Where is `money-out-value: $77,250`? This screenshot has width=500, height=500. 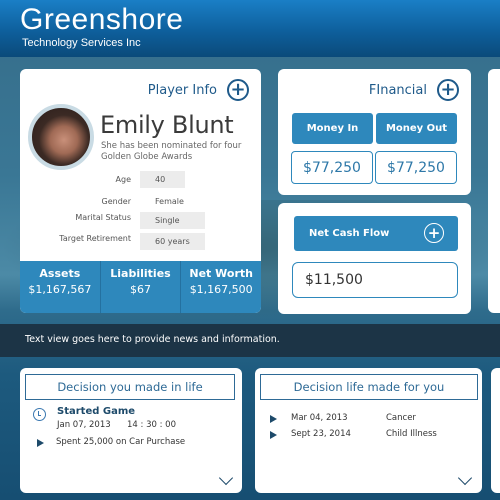 money-out-value: $77,250 is located at coordinates (416, 167).